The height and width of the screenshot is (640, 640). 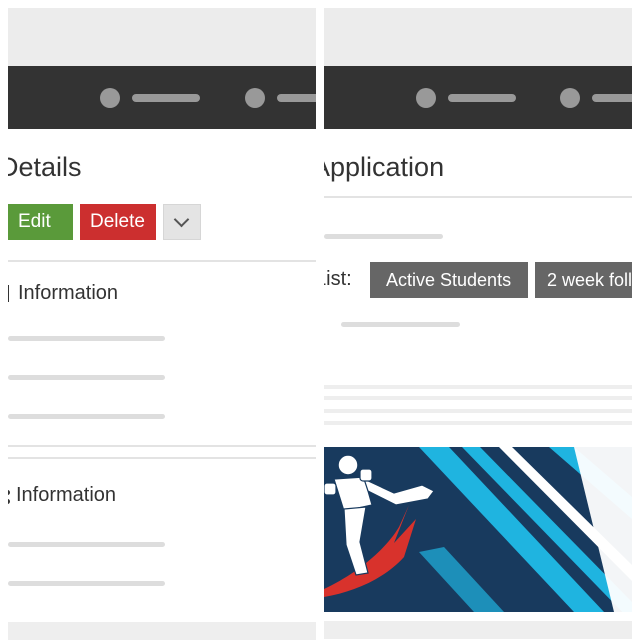 I want to click on list-button-2-week-follow: 2 week foll, so click(x=583, y=280).